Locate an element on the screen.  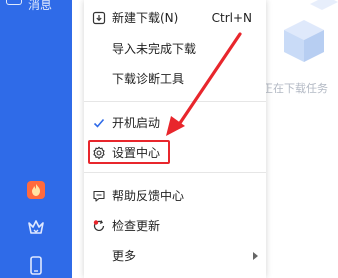
fire-badge-icon is located at coordinates (36, 190).